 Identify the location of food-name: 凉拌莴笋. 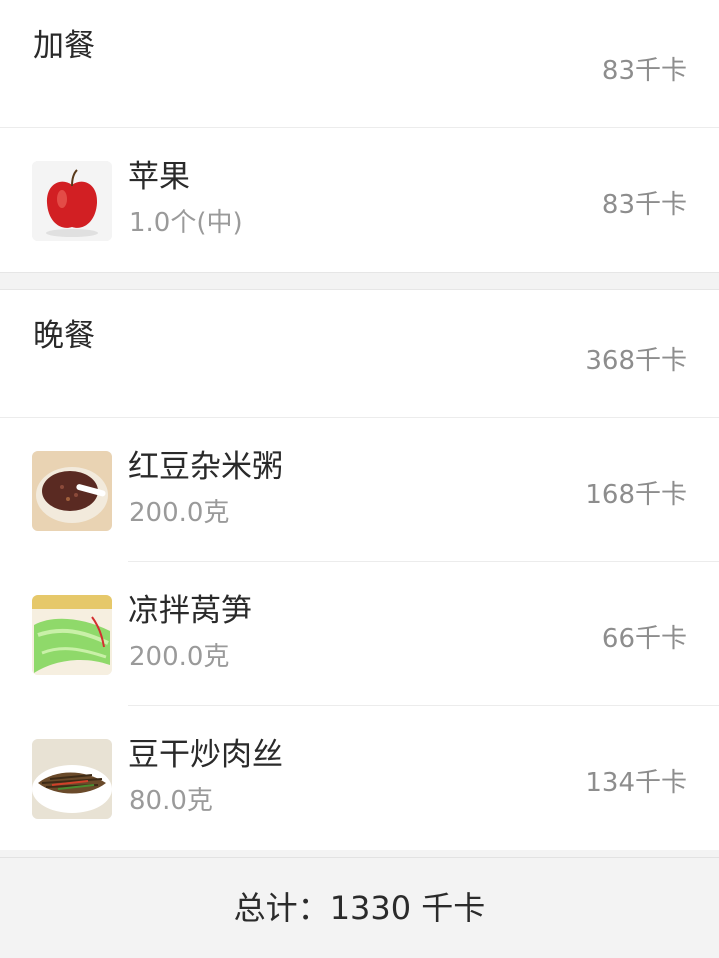
(190, 611).